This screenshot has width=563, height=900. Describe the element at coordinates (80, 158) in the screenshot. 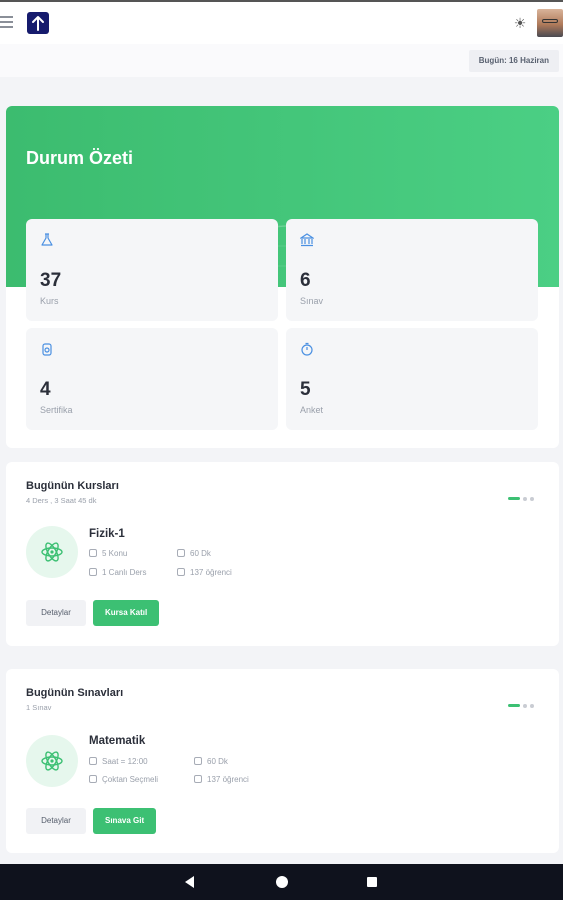

I see `summary-title: Durum Özeti` at that location.